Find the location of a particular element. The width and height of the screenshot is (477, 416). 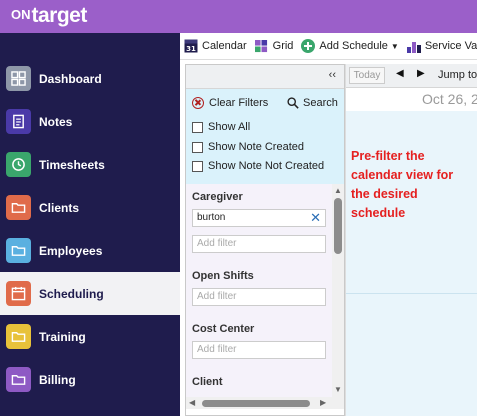

sidebar-item-timesheets: Timesheets is located at coordinates (90, 164).